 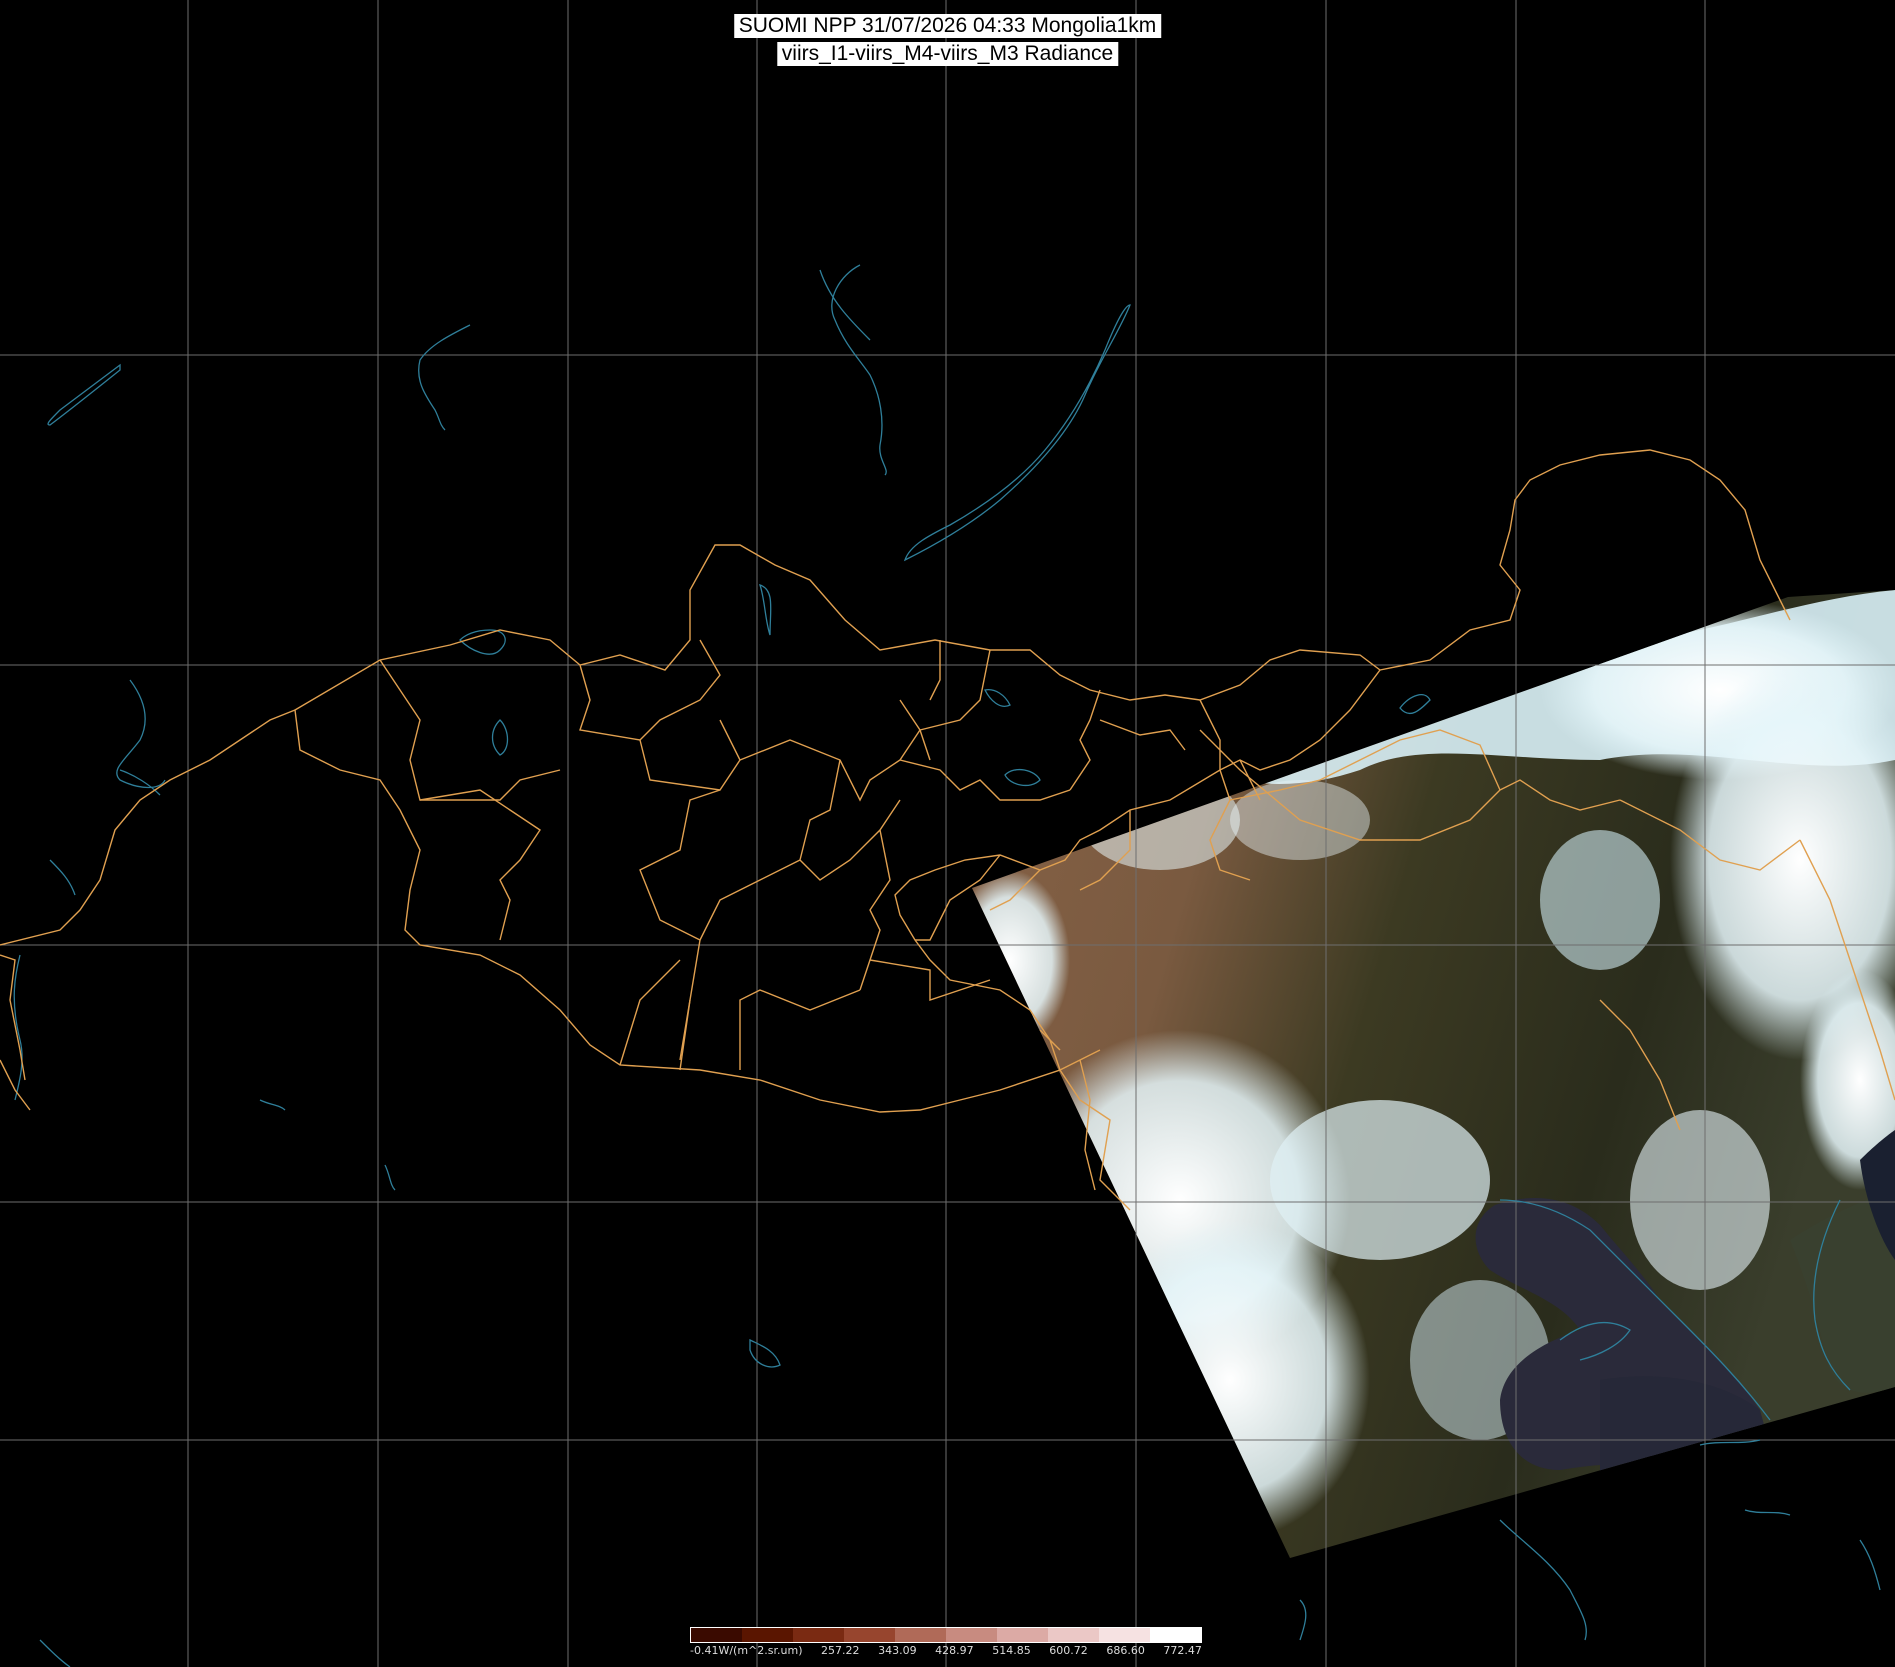 I want to click on colorbar-strip, so click(x=946, y=1635).